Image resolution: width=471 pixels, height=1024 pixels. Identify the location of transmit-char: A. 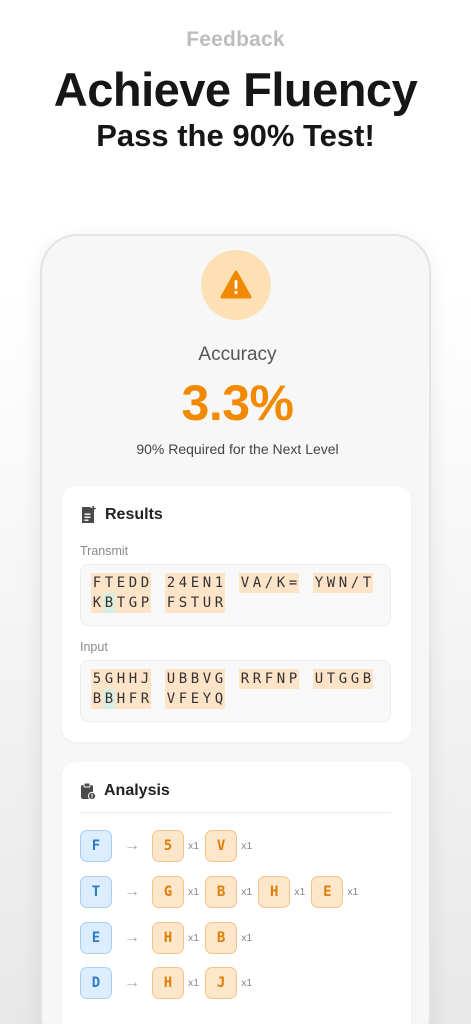
(257, 583).